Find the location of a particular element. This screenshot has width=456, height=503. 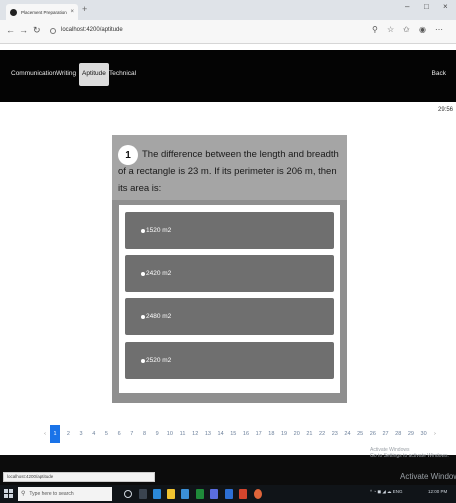

page-18: 18 is located at coordinates (271, 434).